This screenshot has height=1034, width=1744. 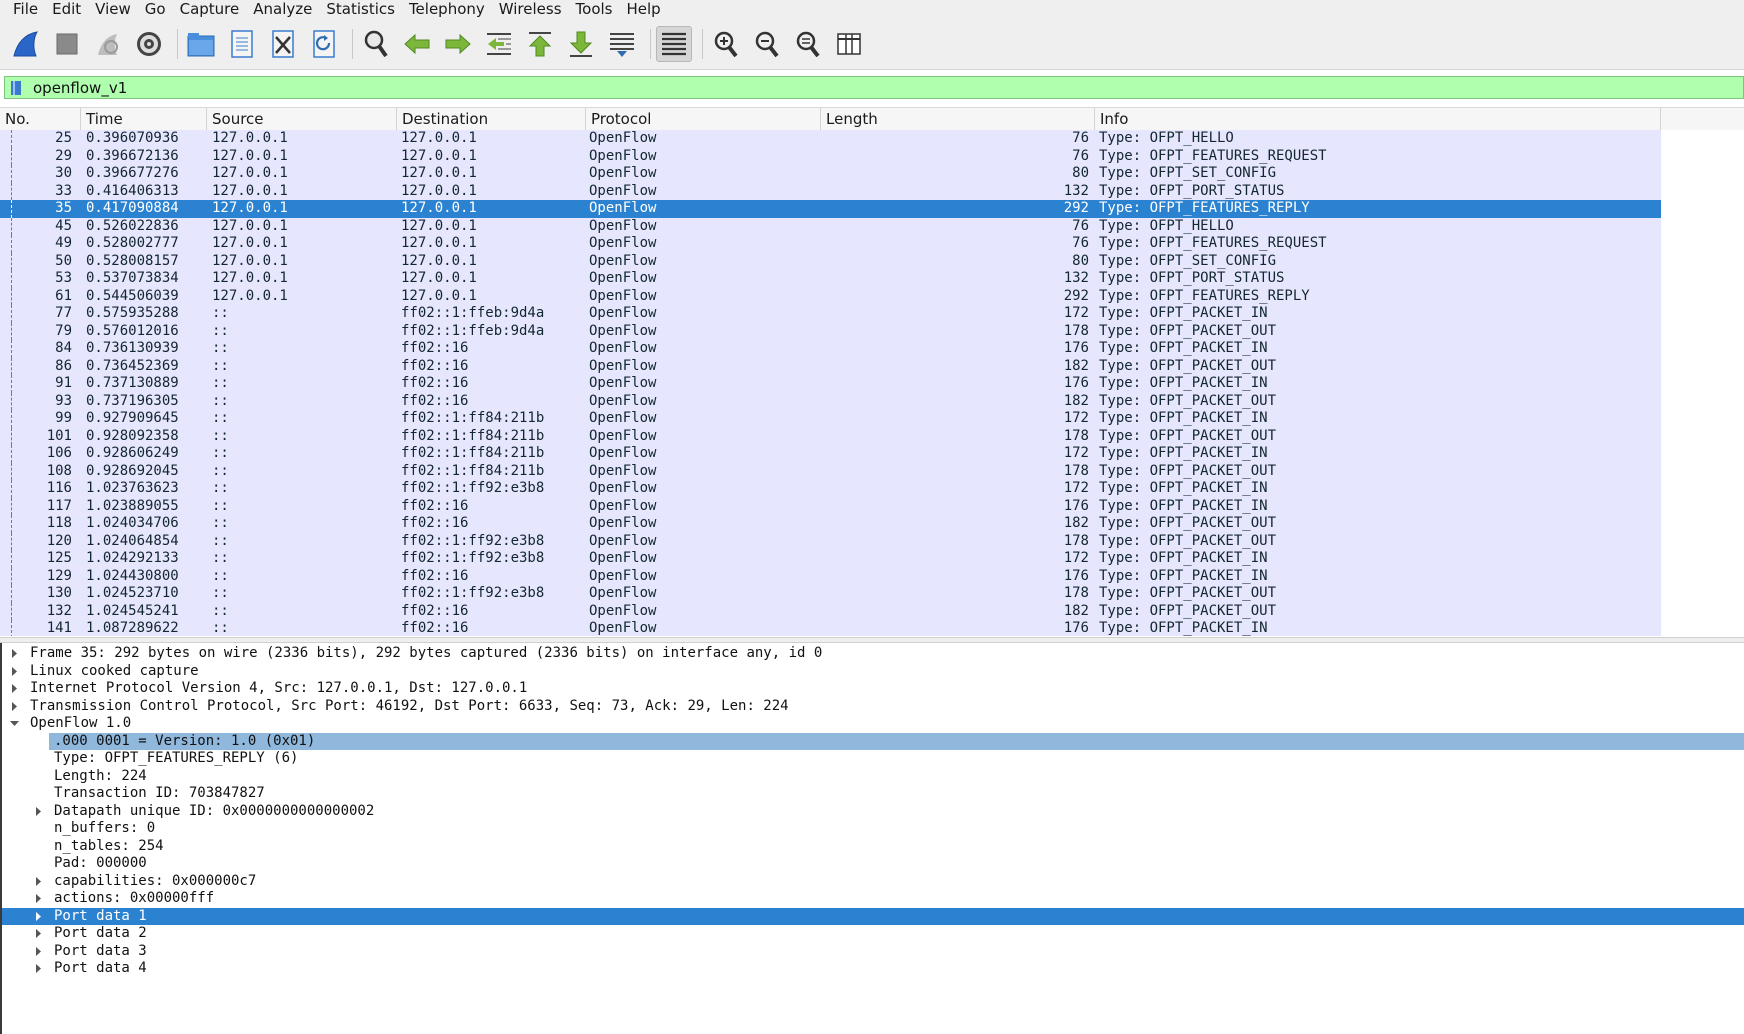 What do you see at coordinates (446, 9) in the screenshot?
I see `menu-telephony: Telephony` at bounding box center [446, 9].